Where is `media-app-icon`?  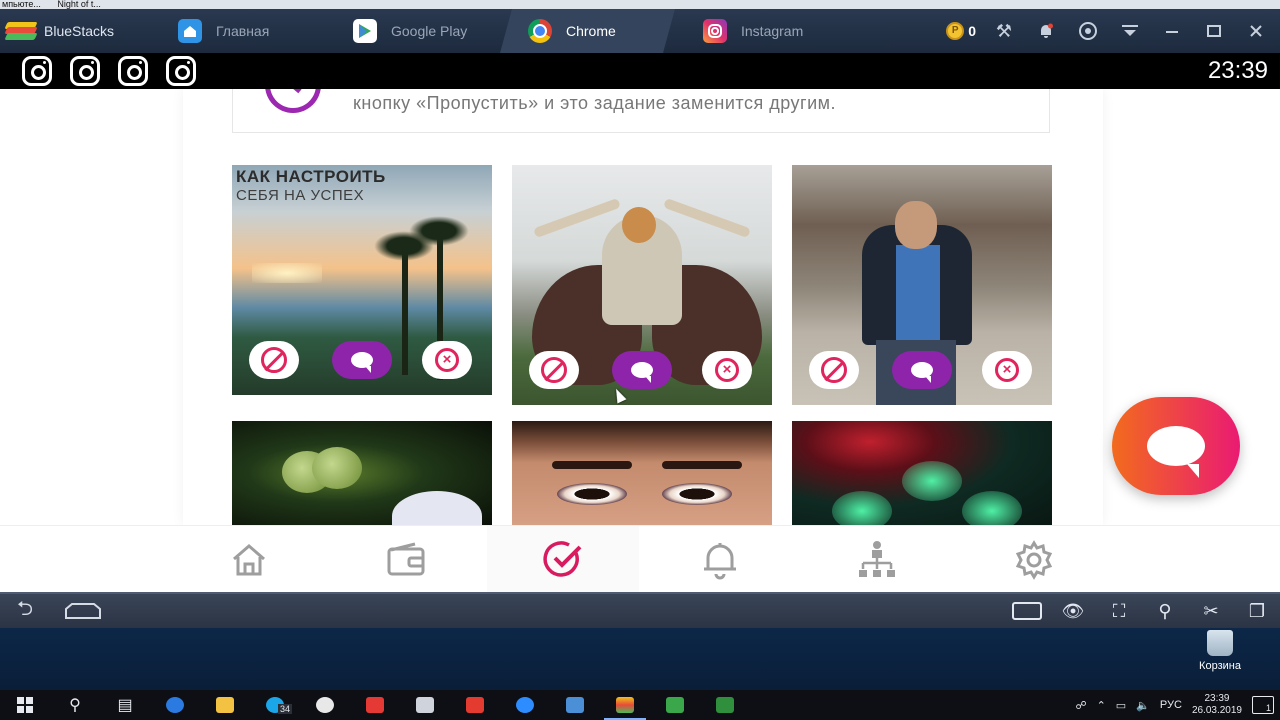 media-app-icon is located at coordinates (475, 705).